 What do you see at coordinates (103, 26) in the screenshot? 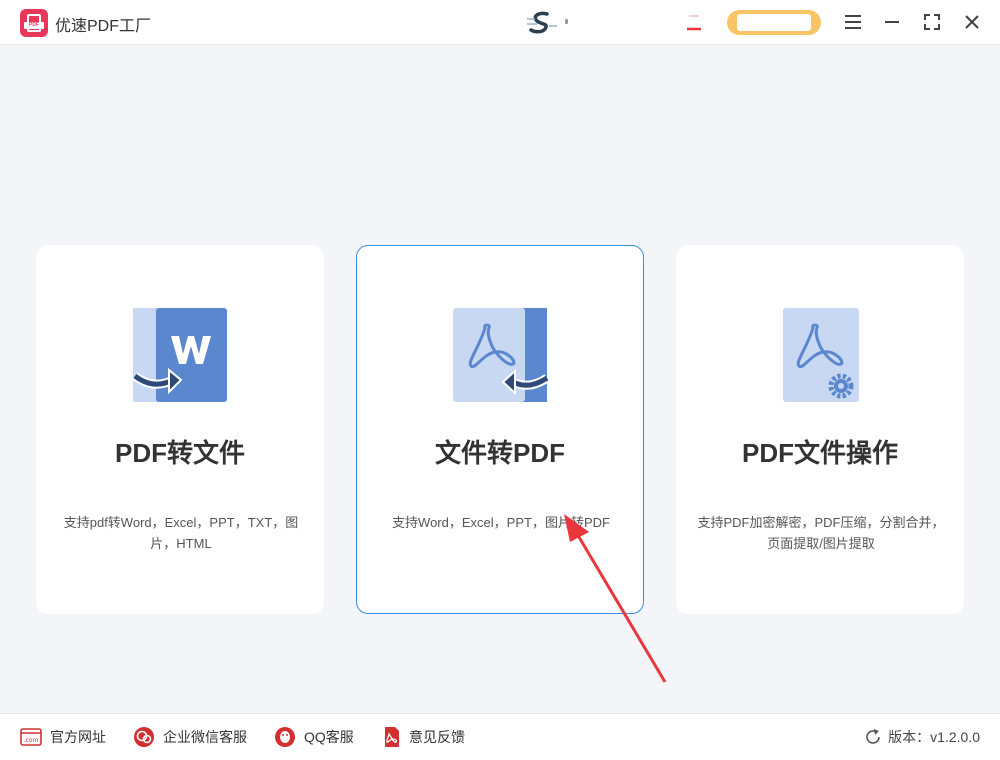
I see `app-title: 优速PDF工厂` at bounding box center [103, 26].